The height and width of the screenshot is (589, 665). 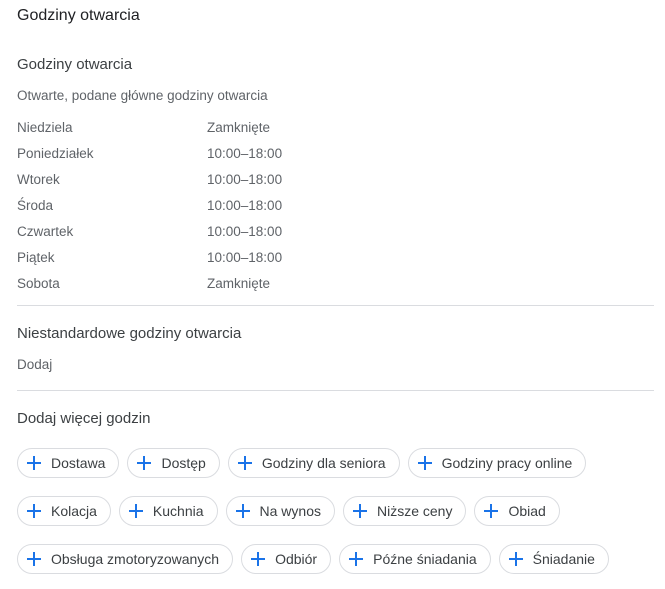 I want to click on chip-label: Śniadanie, so click(x=563, y=559).